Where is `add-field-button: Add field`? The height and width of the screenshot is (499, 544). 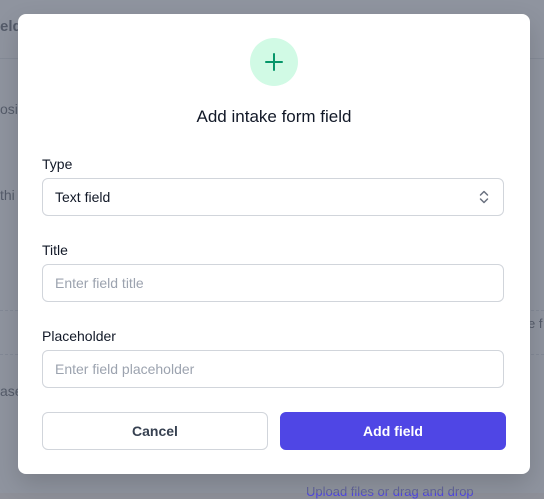
add-field-button: Add field is located at coordinates (393, 431).